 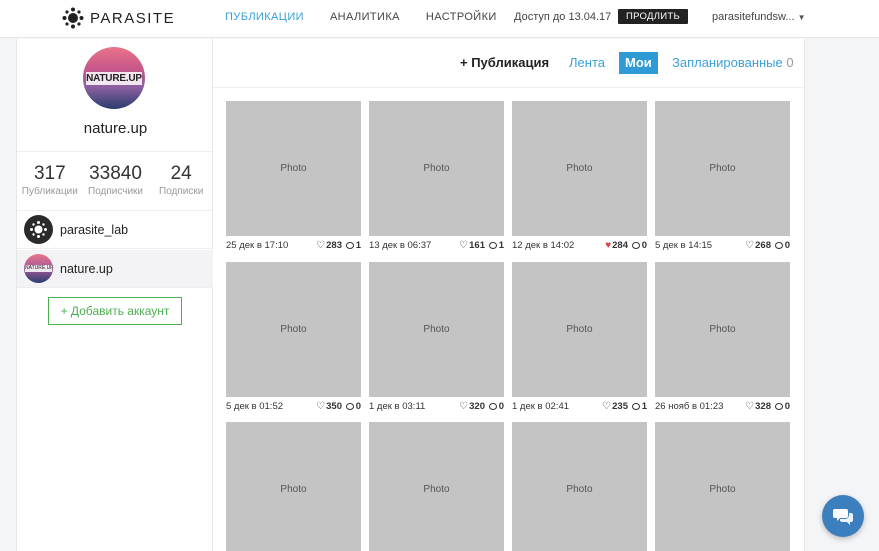 I want to click on tab-scheduled-label: Запланированные, so click(x=727, y=62).